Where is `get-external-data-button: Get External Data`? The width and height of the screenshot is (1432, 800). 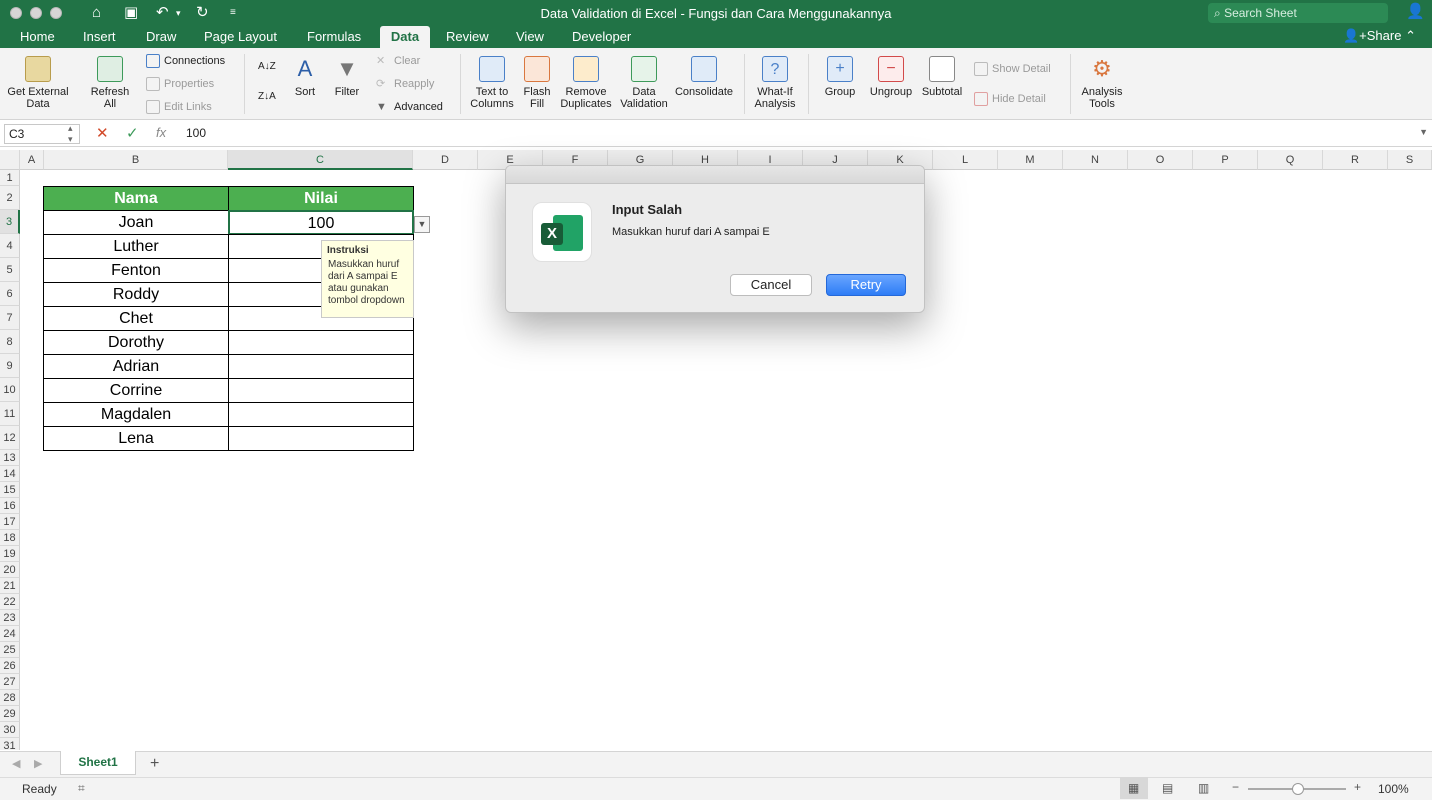 get-external-data-button: Get External Data is located at coordinates (38, 83).